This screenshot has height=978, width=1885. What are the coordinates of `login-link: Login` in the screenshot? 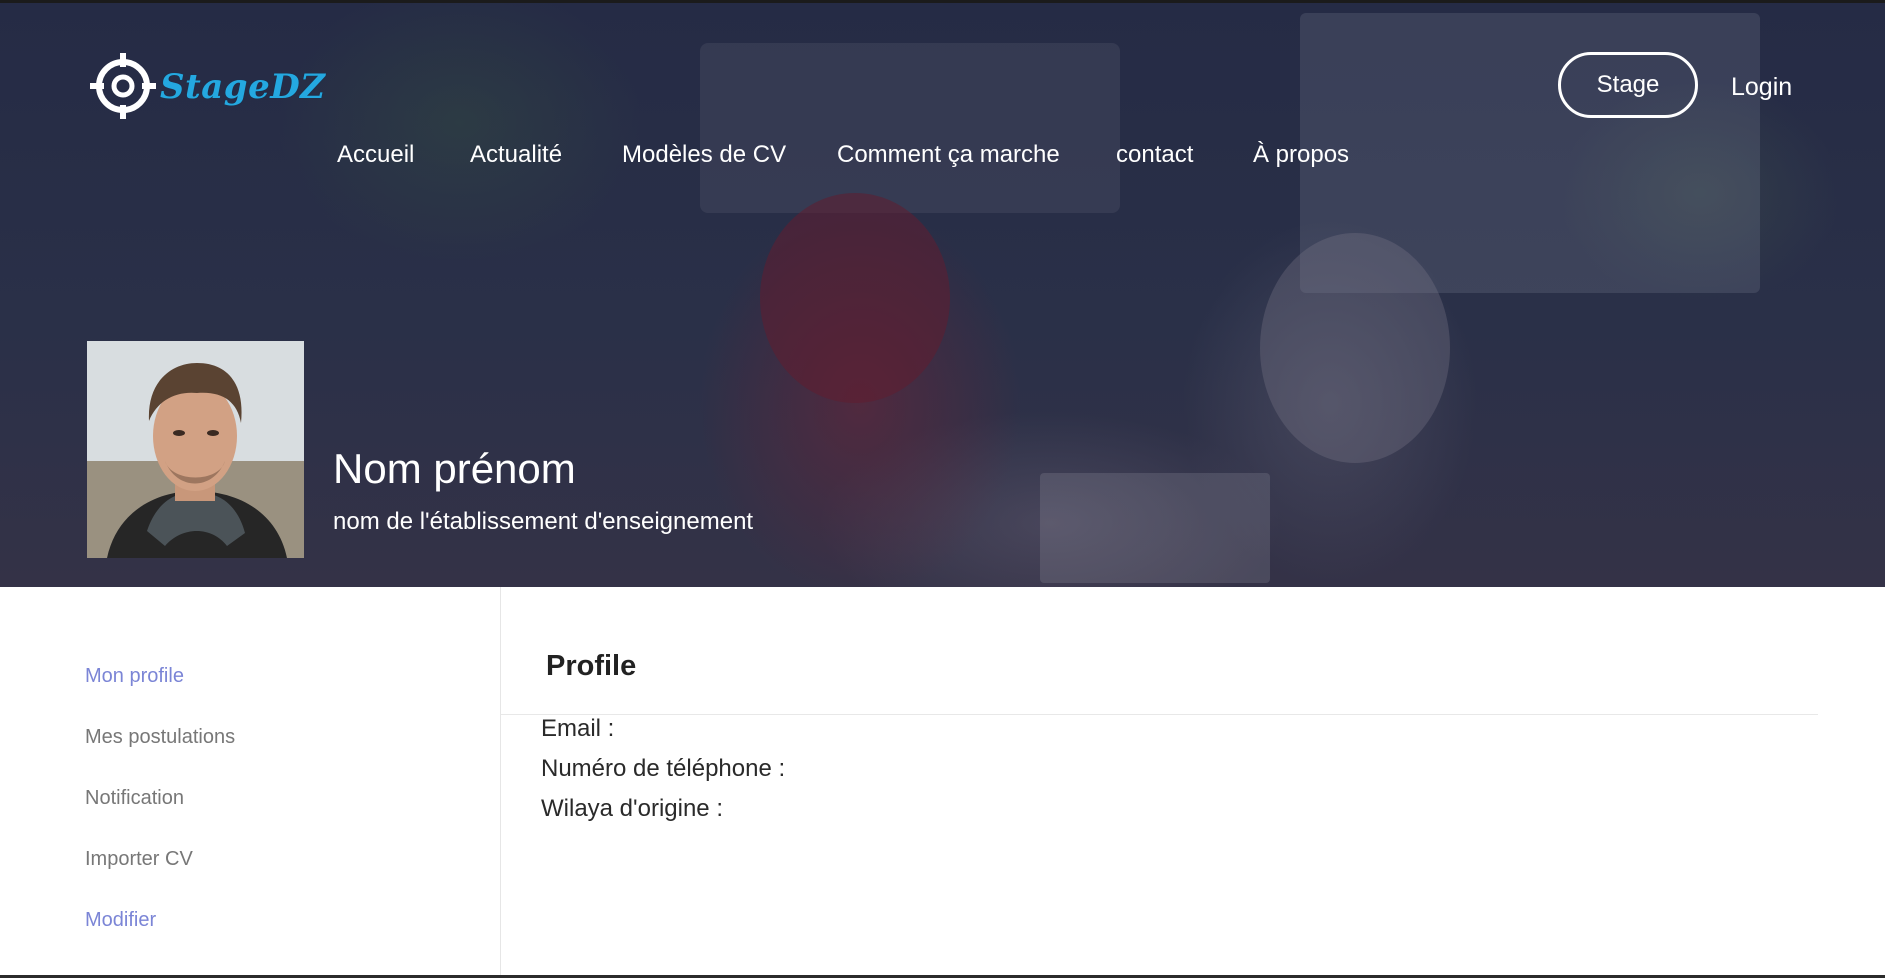 It's located at (1761, 87).